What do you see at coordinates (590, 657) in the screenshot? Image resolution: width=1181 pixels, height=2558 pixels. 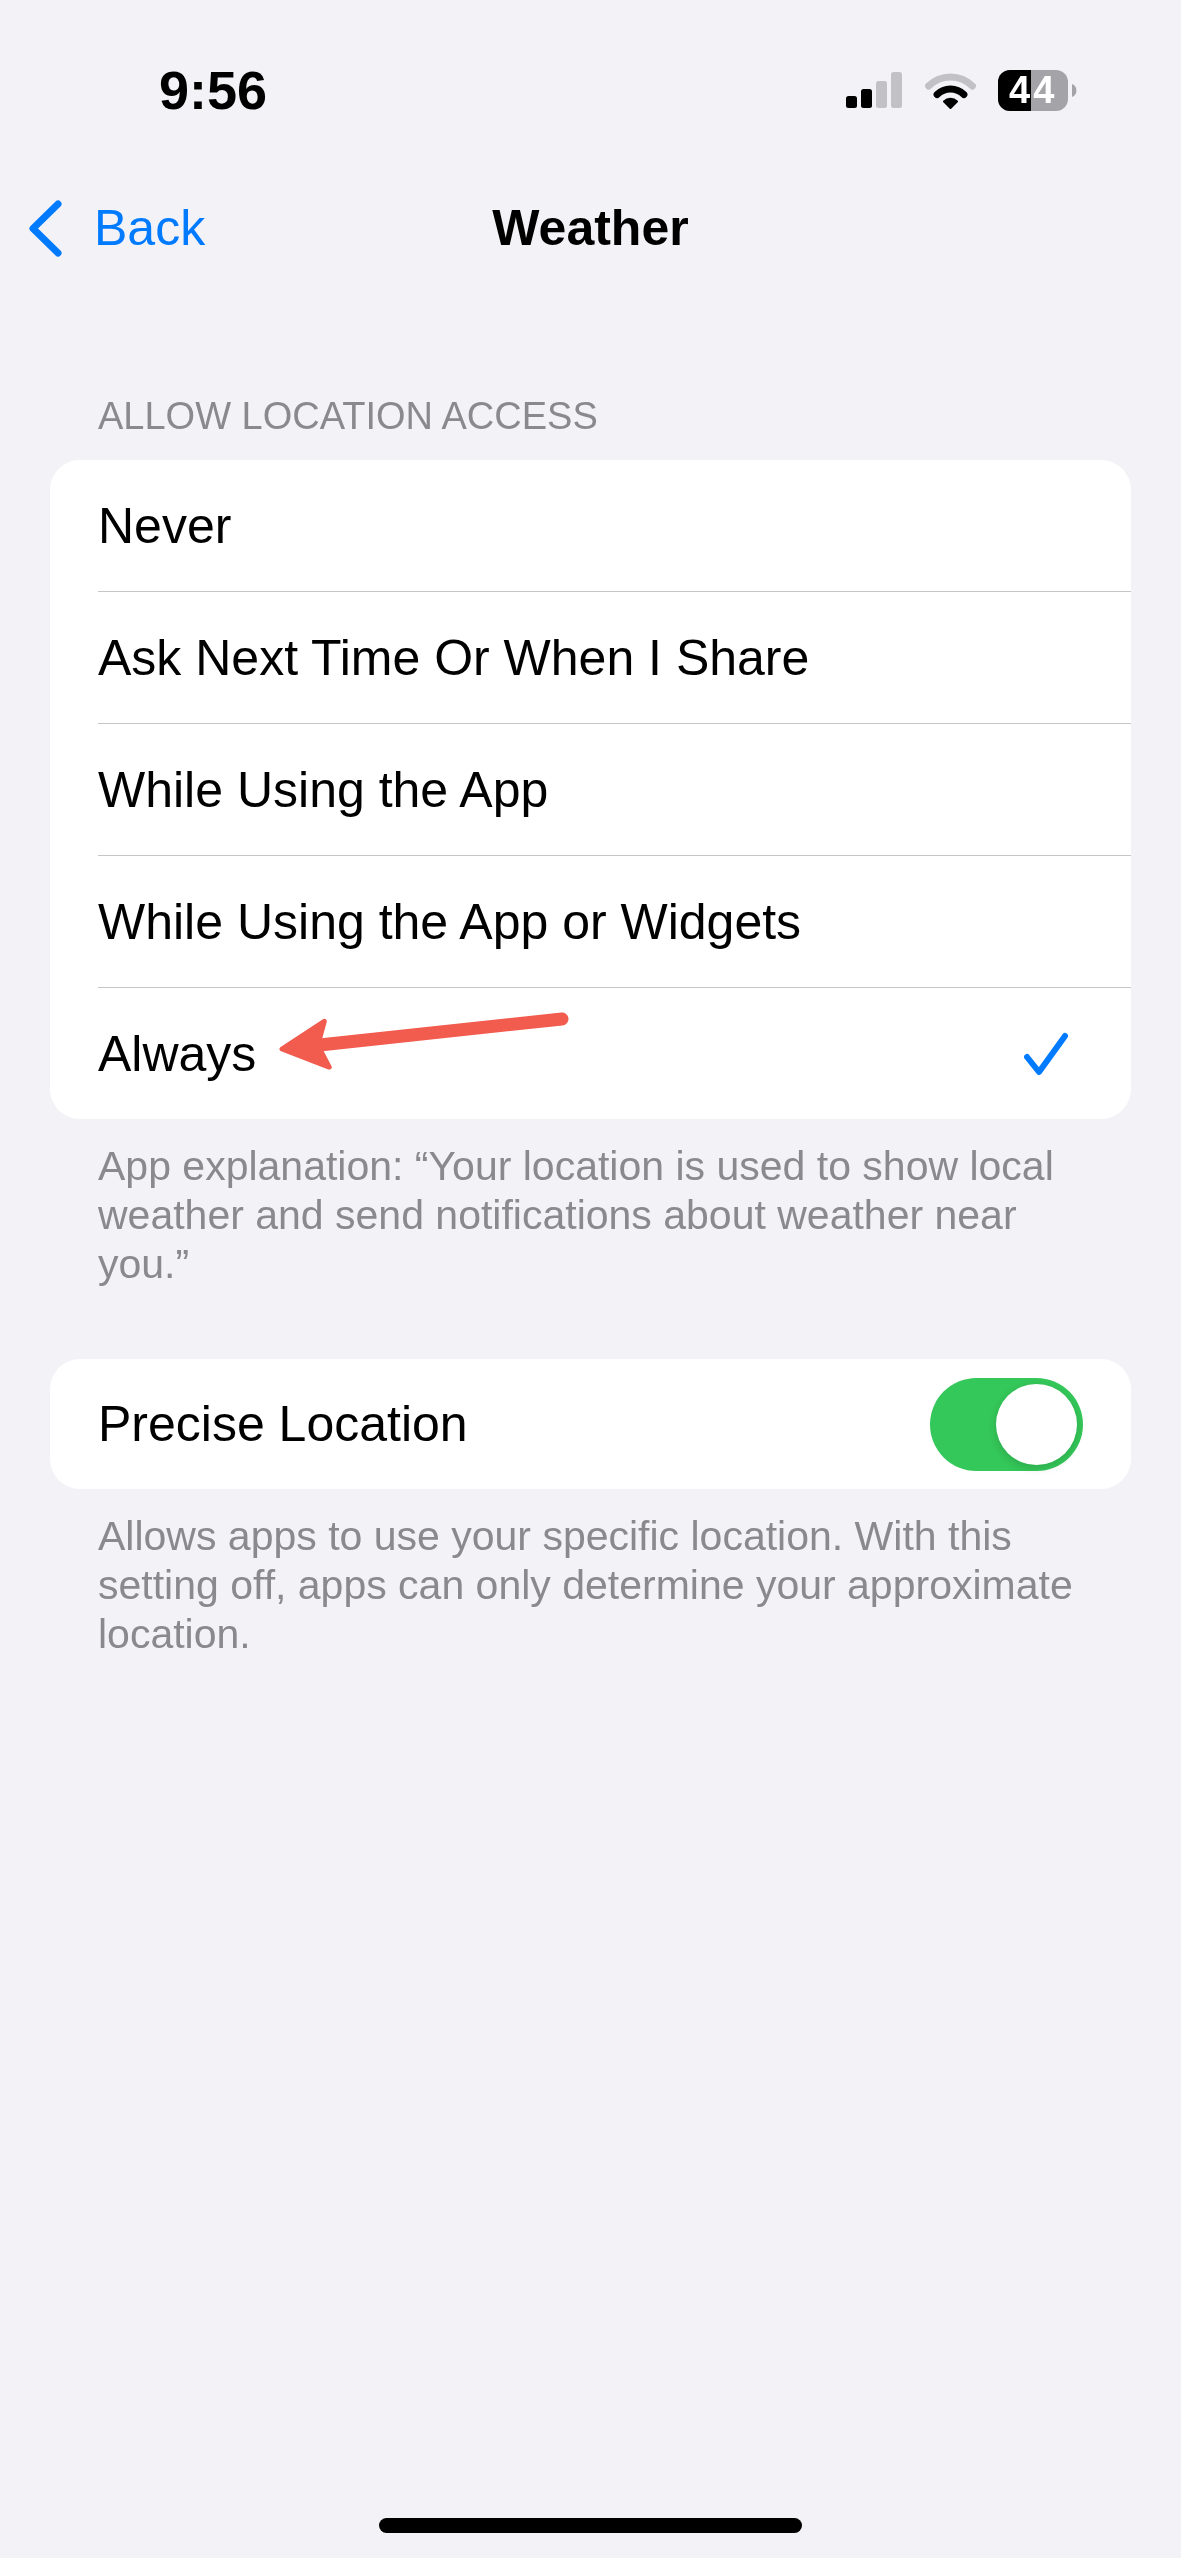 I see `location-option: Ask Next Time Or When I Share` at bounding box center [590, 657].